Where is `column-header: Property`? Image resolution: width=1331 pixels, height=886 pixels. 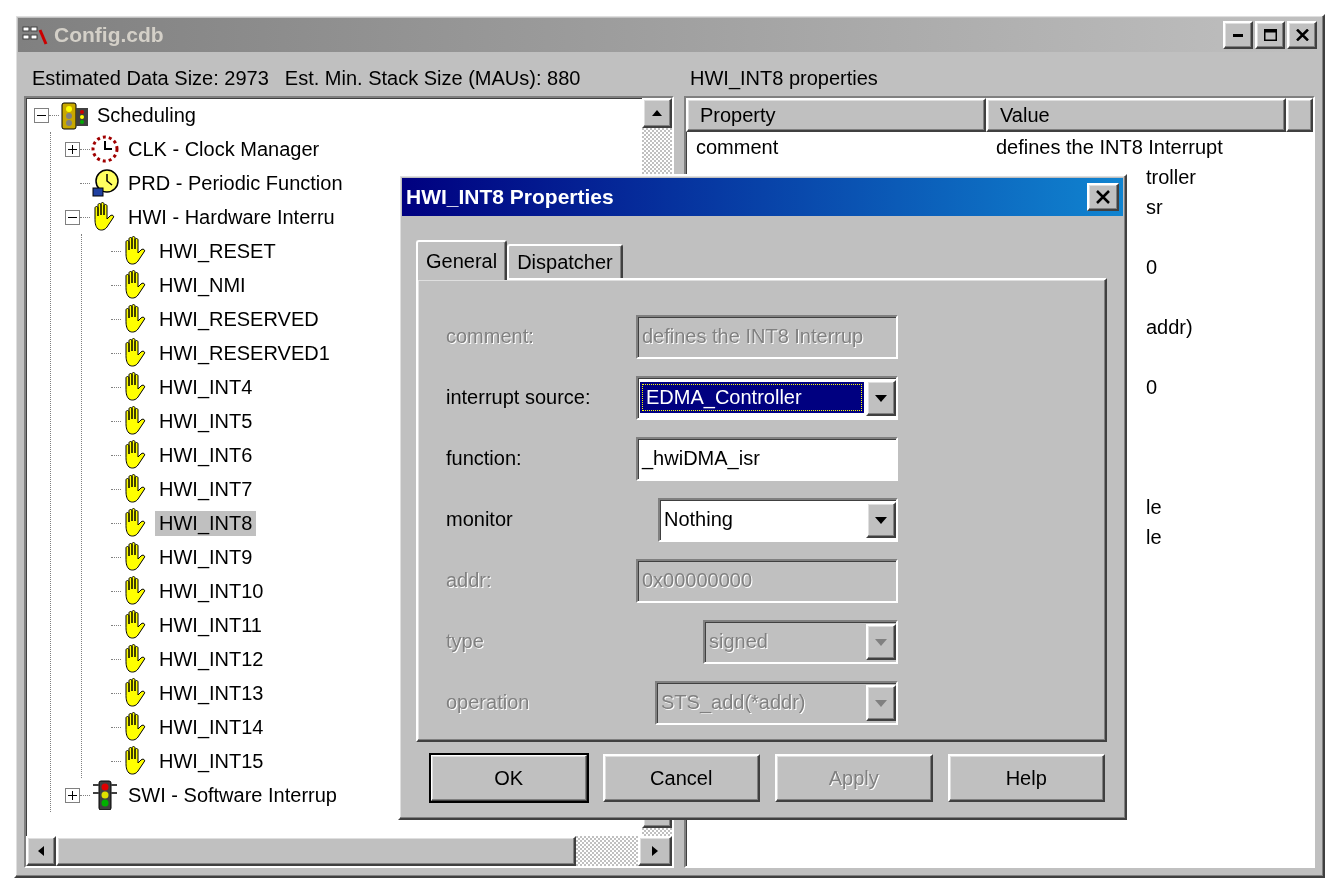 column-header: Property is located at coordinates (836, 115).